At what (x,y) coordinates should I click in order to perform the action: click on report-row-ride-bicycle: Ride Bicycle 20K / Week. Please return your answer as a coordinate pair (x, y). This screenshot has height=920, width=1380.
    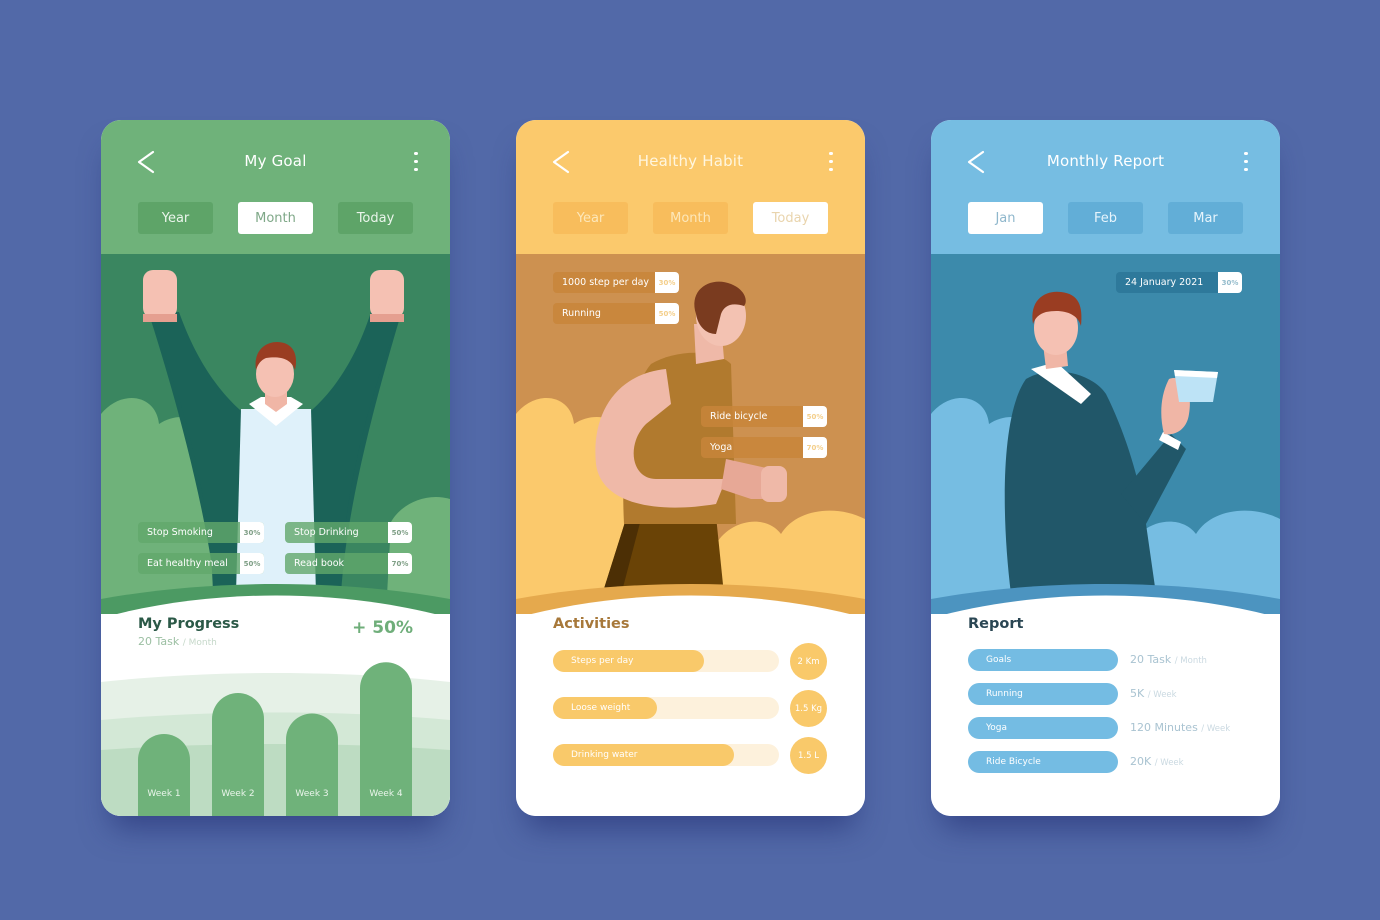
    Looking at the image, I should click on (1113, 762).